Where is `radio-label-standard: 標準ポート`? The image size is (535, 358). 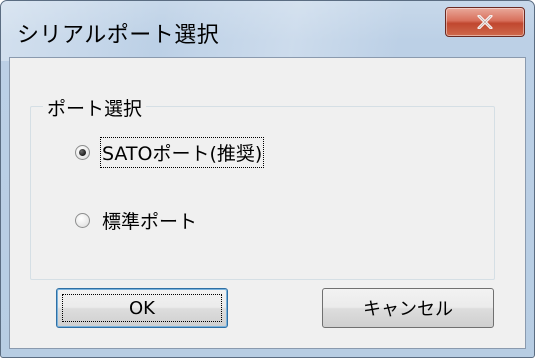 radio-label-standard: 標準ポート is located at coordinates (150, 222).